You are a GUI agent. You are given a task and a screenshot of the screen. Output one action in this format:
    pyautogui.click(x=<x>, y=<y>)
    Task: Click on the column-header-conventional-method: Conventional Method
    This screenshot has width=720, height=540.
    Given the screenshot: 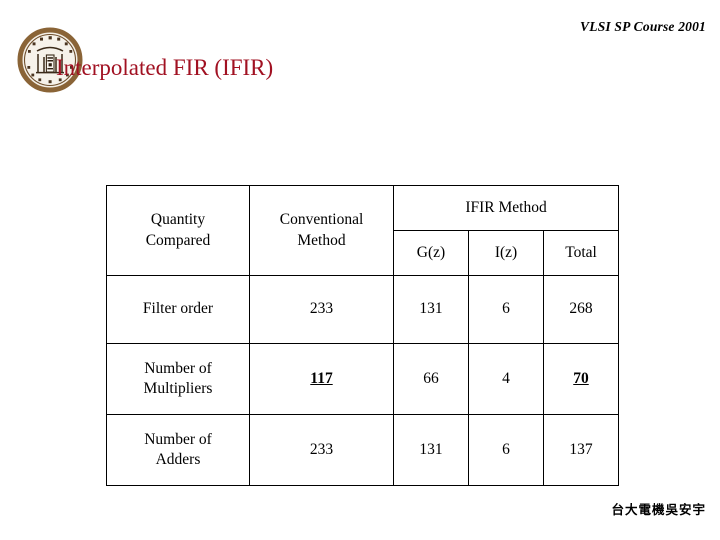 What is the action you would take?
    pyautogui.click(x=321, y=230)
    